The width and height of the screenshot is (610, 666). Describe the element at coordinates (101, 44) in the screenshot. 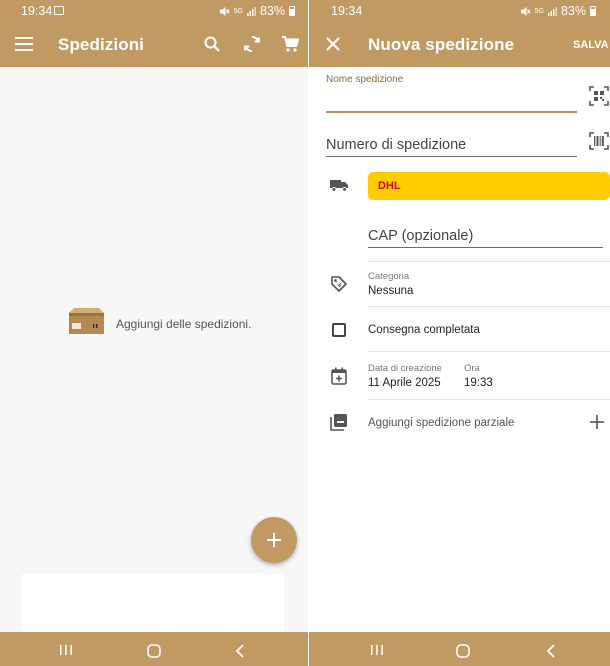

I see `page-title: Spedizioni` at that location.